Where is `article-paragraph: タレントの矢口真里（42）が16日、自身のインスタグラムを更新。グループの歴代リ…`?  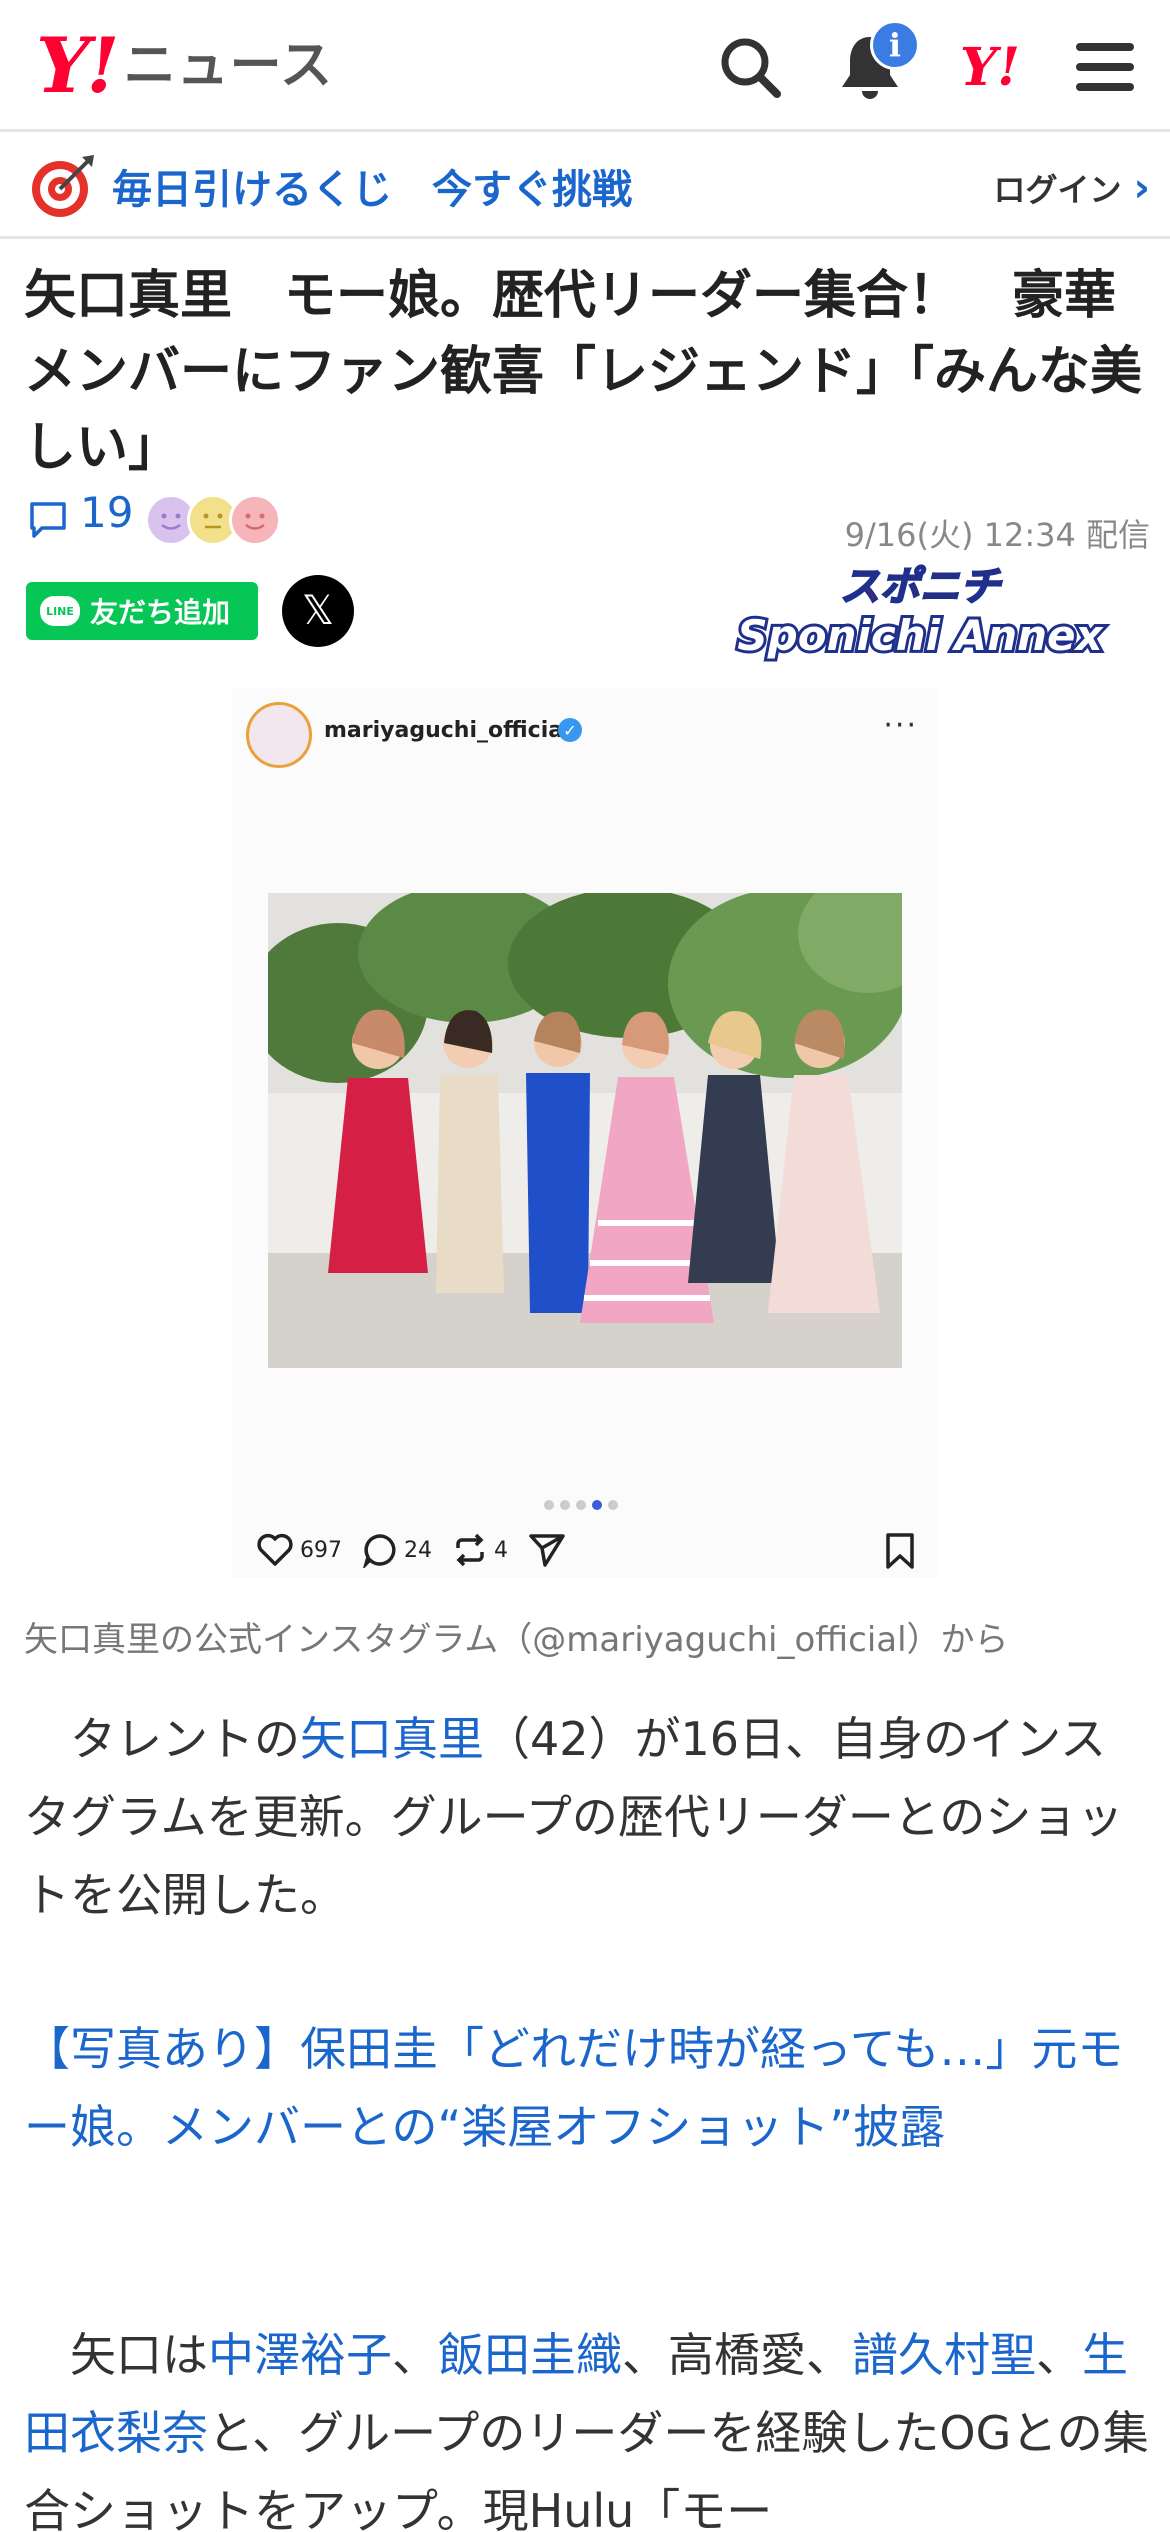
article-paragraph: タレントの矢口真里（42）が16日、自身のインスタグラムを更新。グループの歴代リ… is located at coordinates (586, 1817).